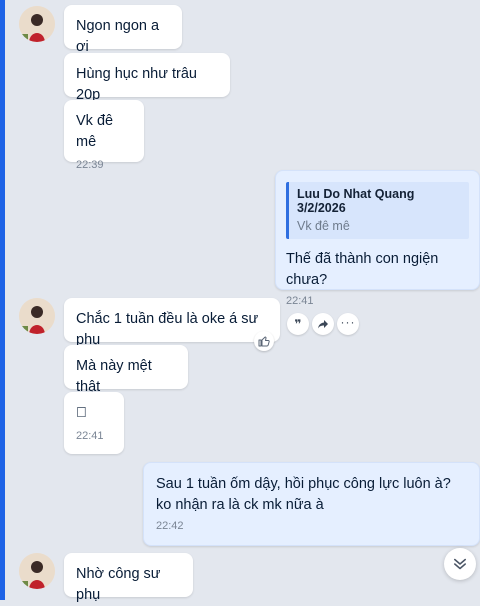 Image resolution: width=480 pixels, height=606 pixels. I want to click on forward-button, so click(323, 324).